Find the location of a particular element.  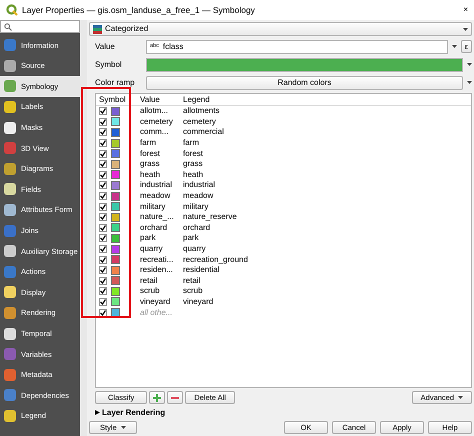

table-cell-text: recreation_ground is located at coordinates (215, 260).